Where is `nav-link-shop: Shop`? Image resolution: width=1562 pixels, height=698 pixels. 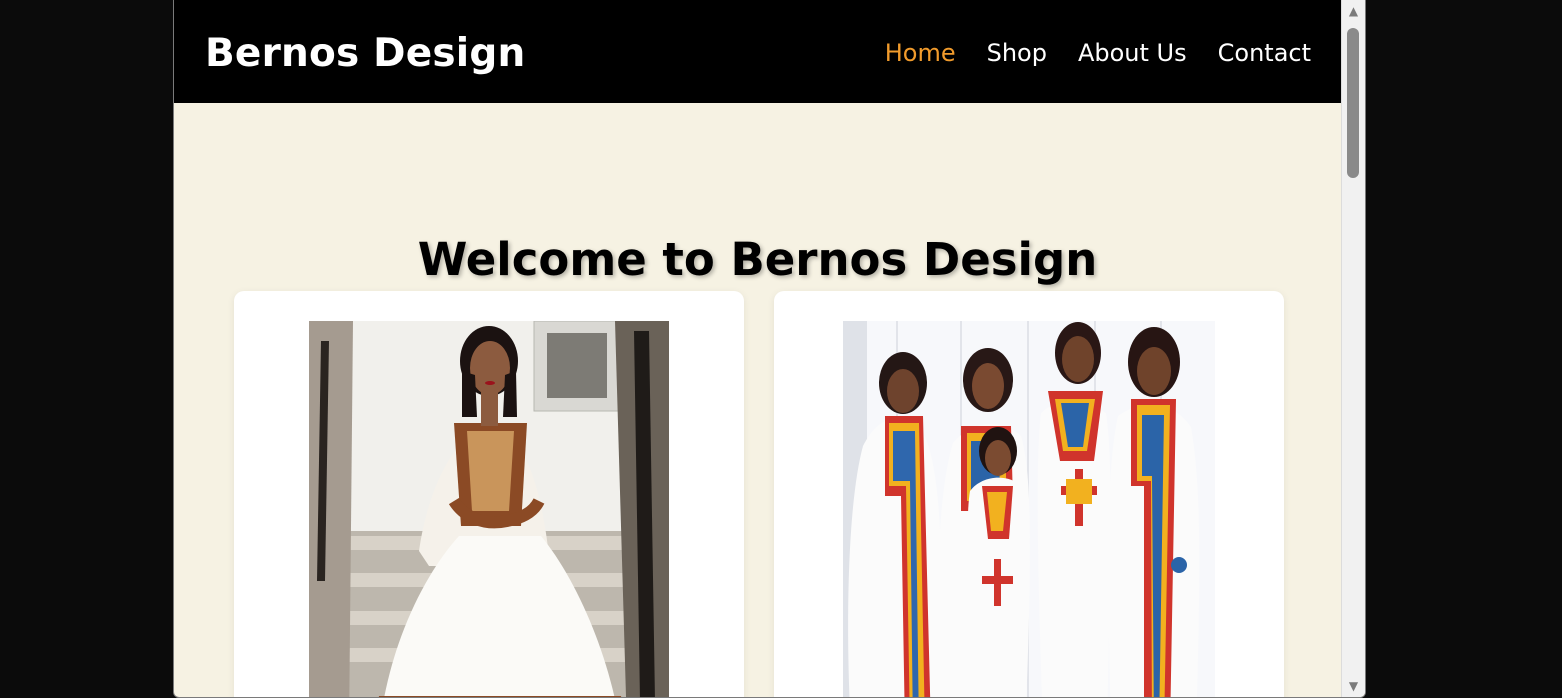 nav-link-shop: Shop is located at coordinates (1017, 53).